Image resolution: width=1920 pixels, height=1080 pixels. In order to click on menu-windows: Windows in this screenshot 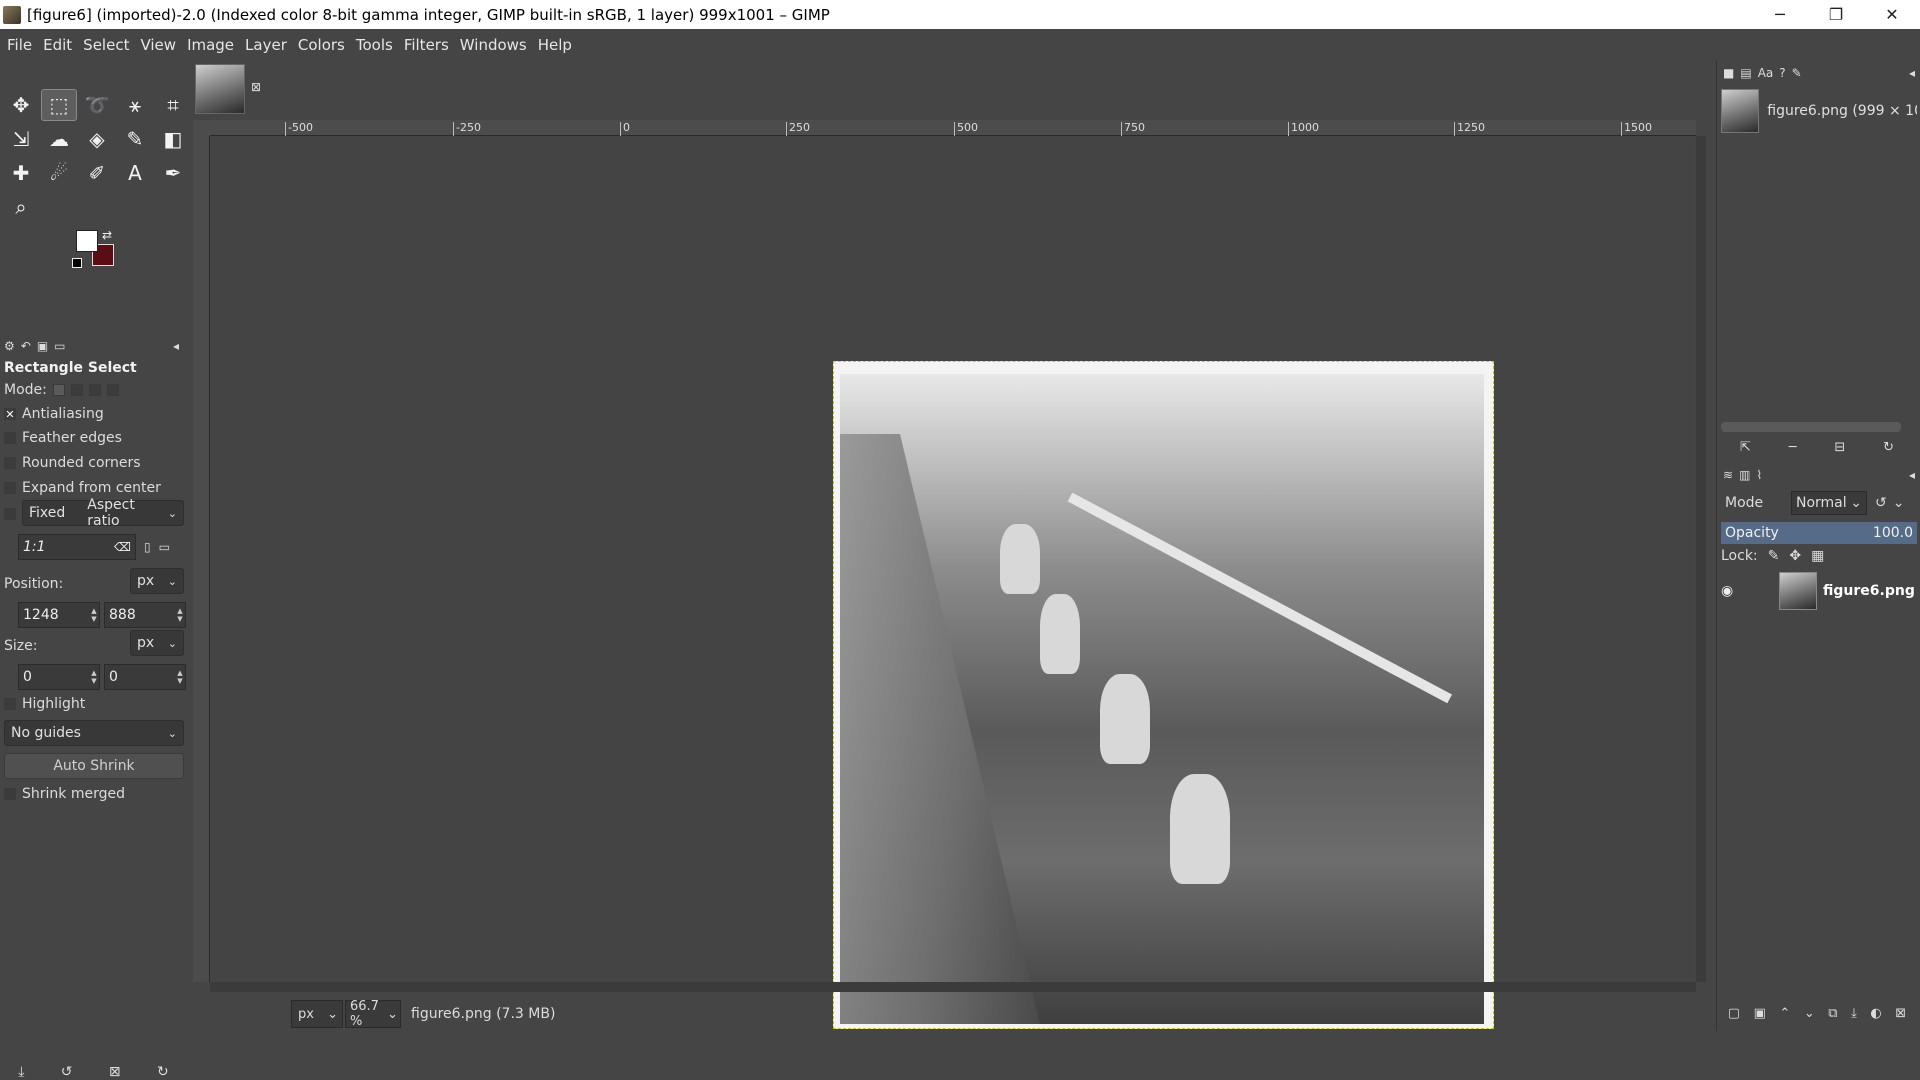, I will do `click(496, 45)`.